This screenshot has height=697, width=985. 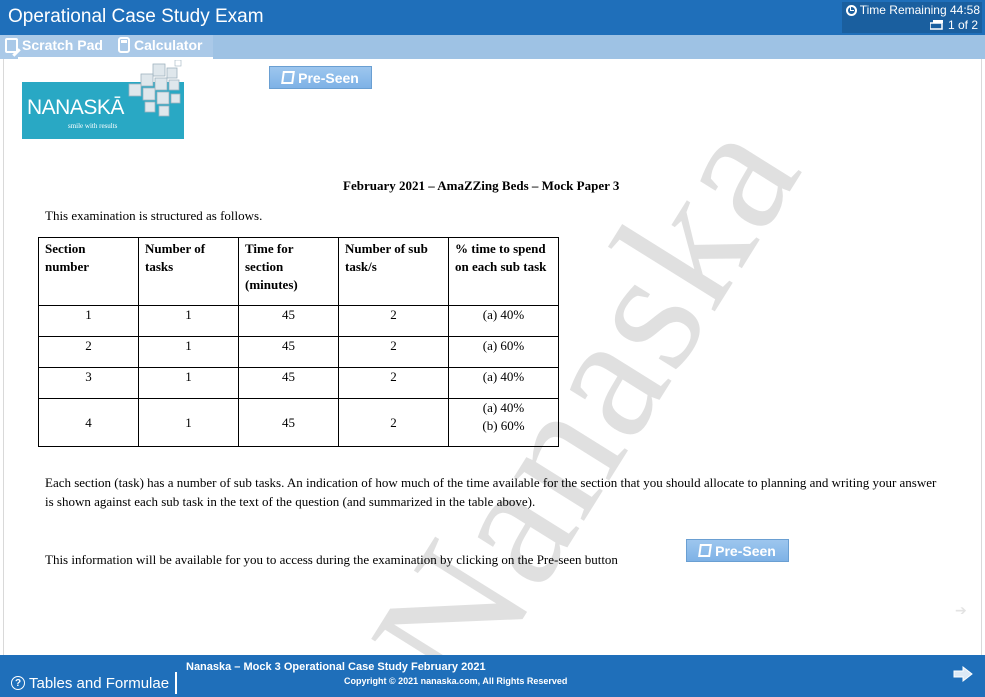 I want to click on scratch-pad-label: Scratch Pad, so click(x=62, y=45).